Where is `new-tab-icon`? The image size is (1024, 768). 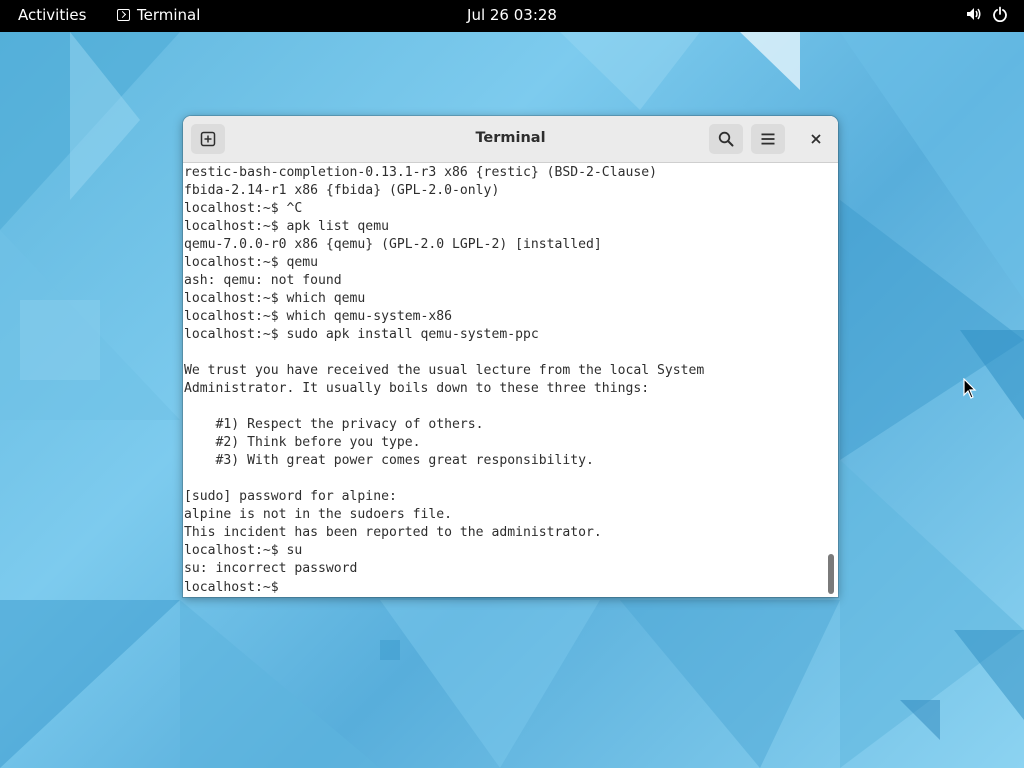 new-tab-icon is located at coordinates (208, 139).